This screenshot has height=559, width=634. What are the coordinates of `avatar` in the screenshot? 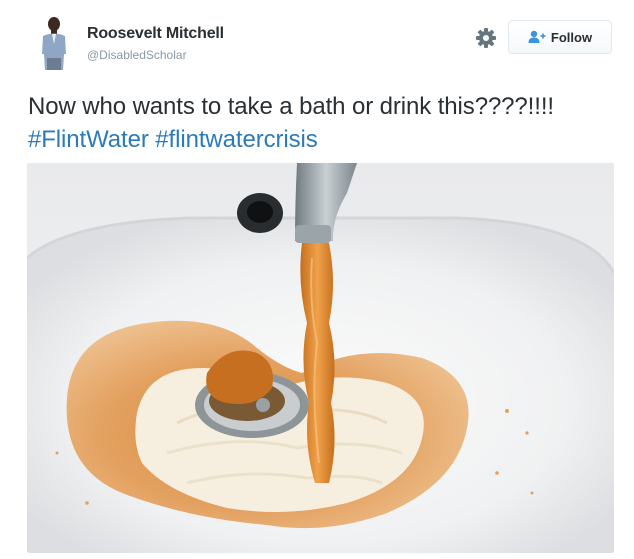 It's located at (54, 42).